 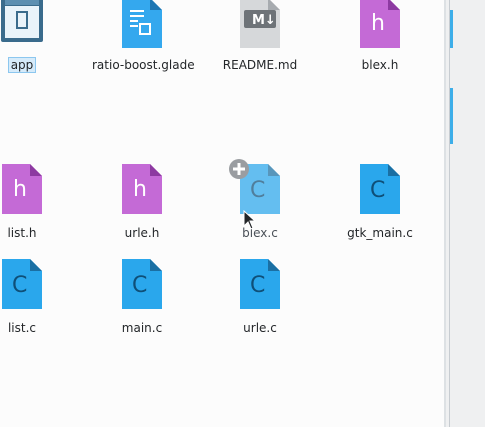 What do you see at coordinates (142, 328) in the screenshot?
I see `file-label: main.c` at bounding box center [142, 328].